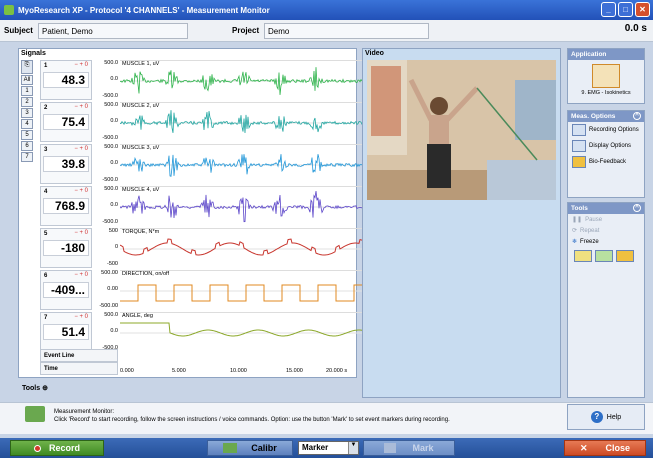 The height and width of the screenshot is (458, 653). Describe the element at coordinates (246, 30) in the screenshot. I see `project-label: Project` at that location.